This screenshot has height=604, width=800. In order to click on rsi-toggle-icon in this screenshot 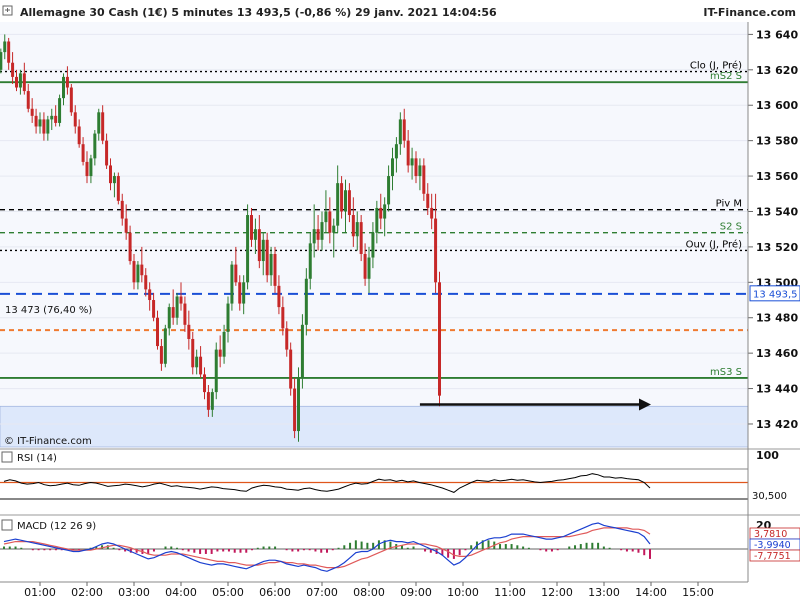, I will do `click(7, 457)`.